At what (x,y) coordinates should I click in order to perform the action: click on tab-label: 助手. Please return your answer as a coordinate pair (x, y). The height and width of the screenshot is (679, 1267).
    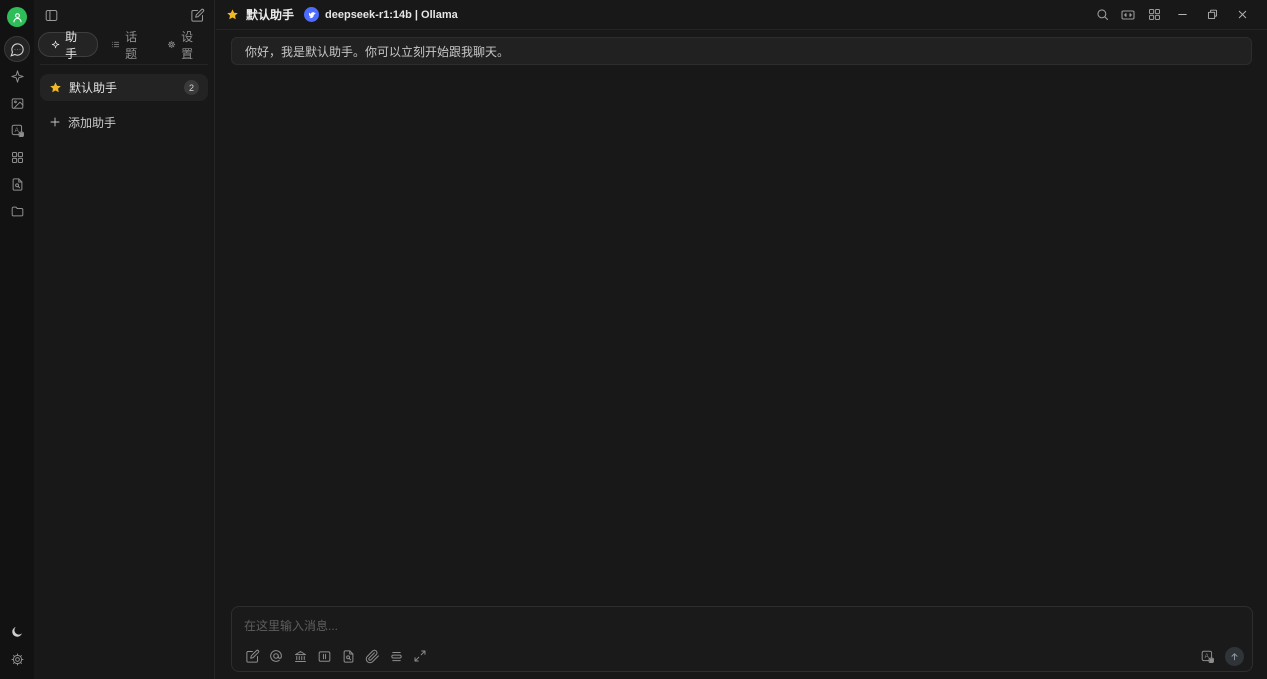
    Looking at the image, I should click on (71, 45).